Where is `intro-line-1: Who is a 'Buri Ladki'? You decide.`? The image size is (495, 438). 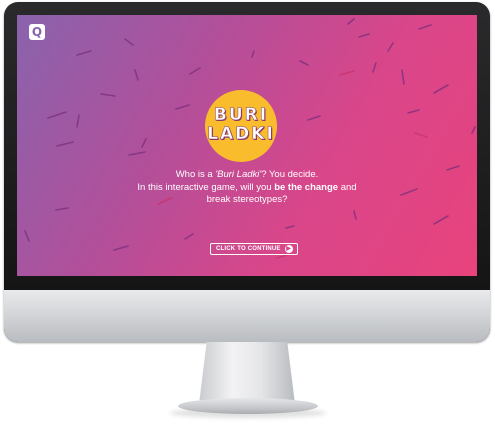 intro-line-1: Who is a 'Buri Ladki'? You decide. is located at coordinates (247, 174).